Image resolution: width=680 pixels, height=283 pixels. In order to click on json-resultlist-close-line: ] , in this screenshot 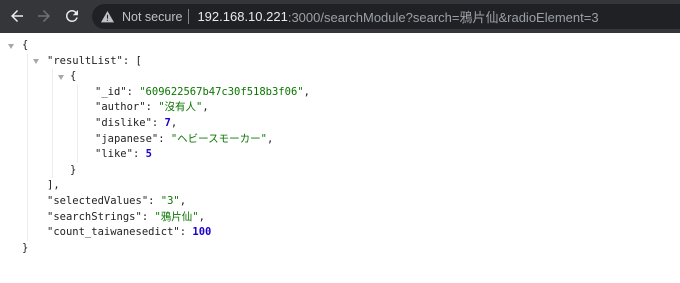, I will do `click(340, 186)`.